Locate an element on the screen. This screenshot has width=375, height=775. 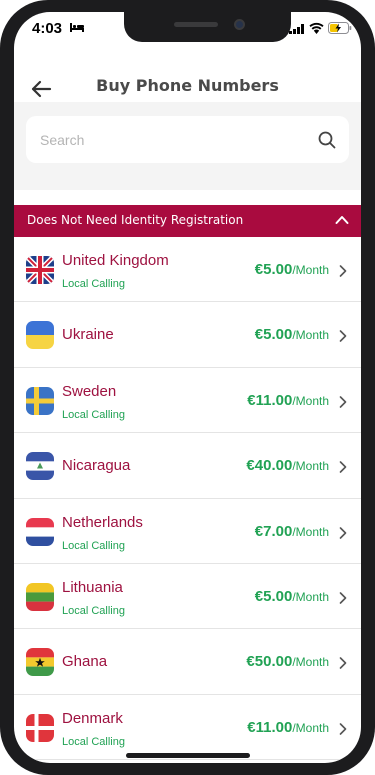
battery-charging-icon is located at coordinates (340, 28).